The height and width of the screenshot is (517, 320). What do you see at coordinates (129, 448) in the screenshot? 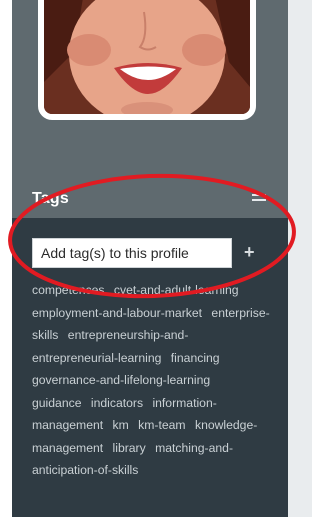
I see `tag-link: library` at bounding box center [129, 448].